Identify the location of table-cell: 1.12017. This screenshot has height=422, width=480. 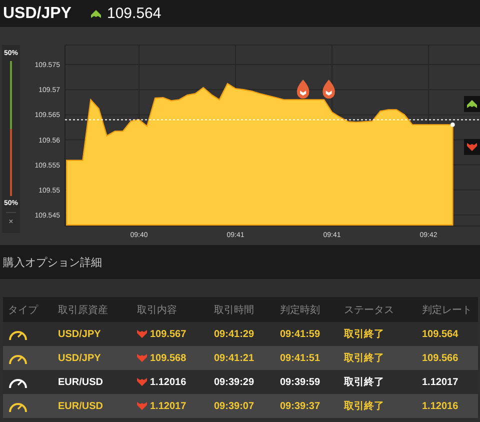
(168, 406).